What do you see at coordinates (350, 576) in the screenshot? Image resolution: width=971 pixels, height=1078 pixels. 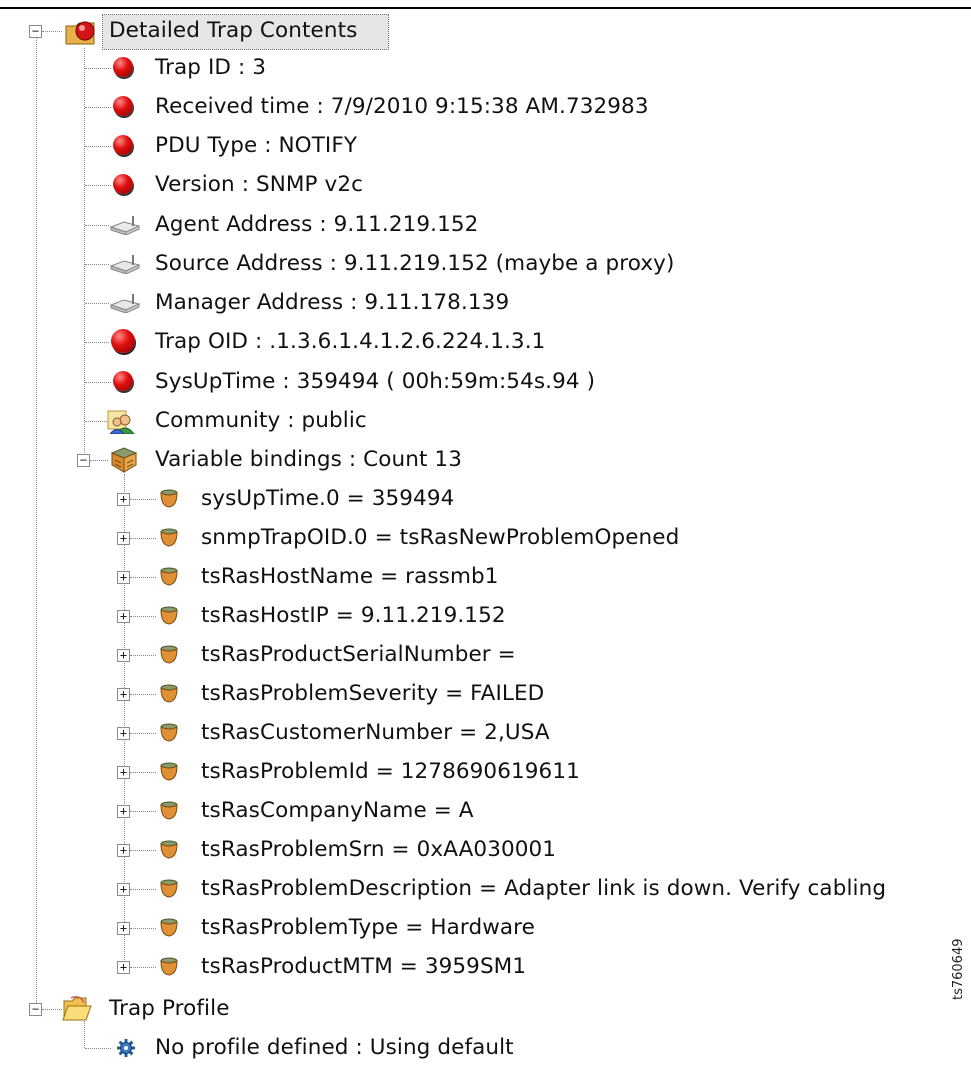 I see `node-label: tsRasHostName = rassmb1` at bounding box center [350, 576].